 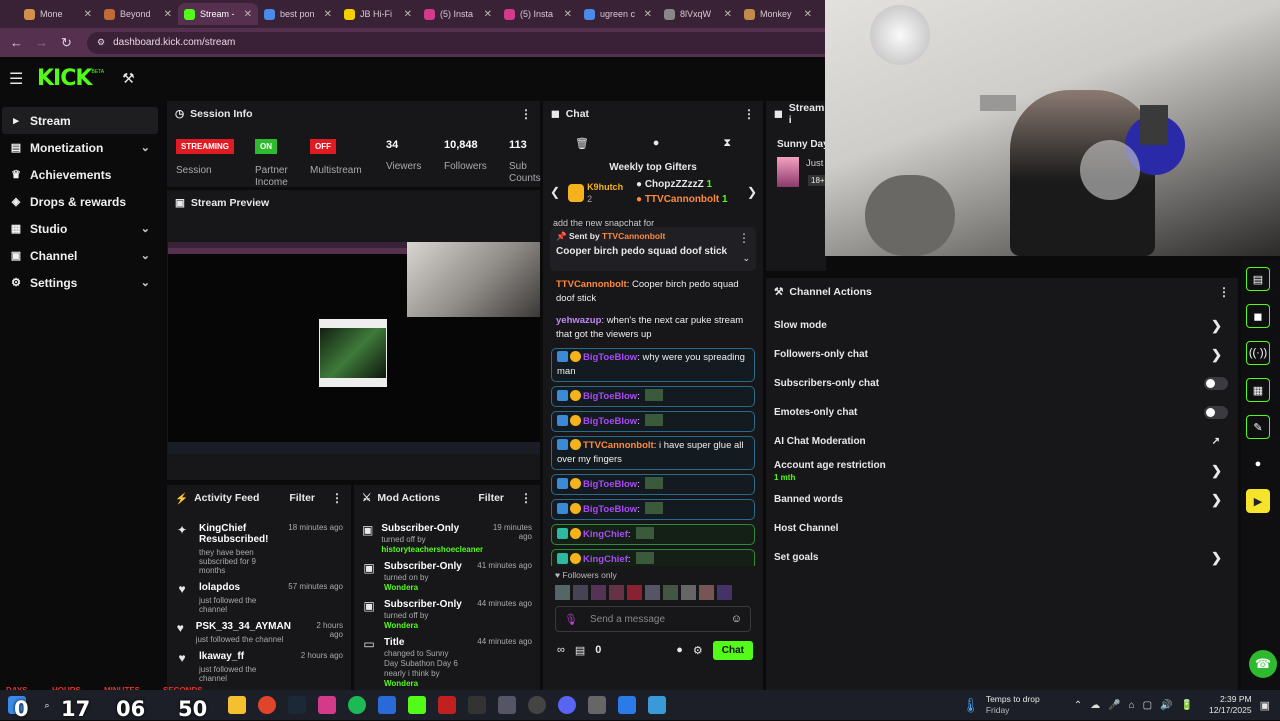 I want to click on channel-action-banned-words: Banned words ❯, so click(x=1002, y=499).